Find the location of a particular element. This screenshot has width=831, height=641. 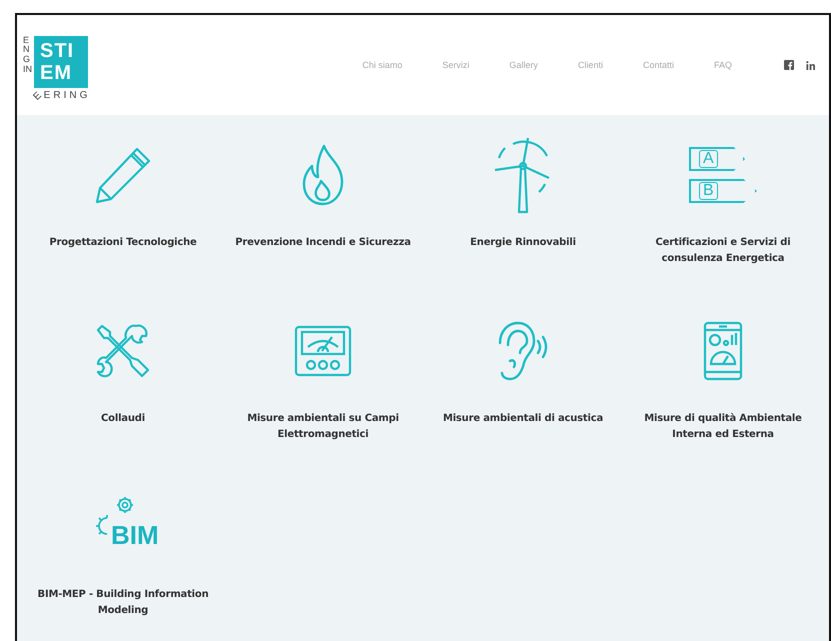

service-title: BIM-MEP - Building Information Modeling is located at coordinates (123, 603).